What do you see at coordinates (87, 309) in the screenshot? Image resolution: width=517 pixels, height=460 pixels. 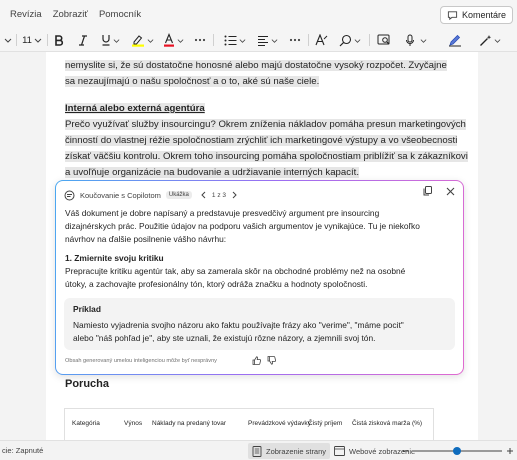 I see `example-title: Príklad` at bounding box center [87, 309].